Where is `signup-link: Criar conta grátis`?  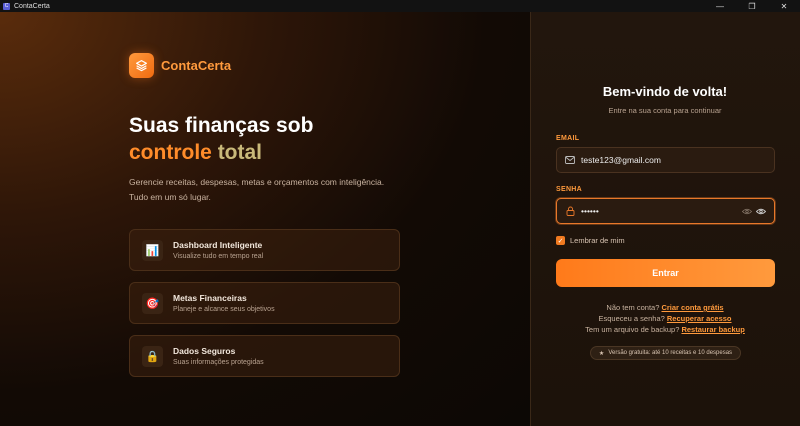
signup-link: Criar conta grátis is located at coordinates (692, 307).